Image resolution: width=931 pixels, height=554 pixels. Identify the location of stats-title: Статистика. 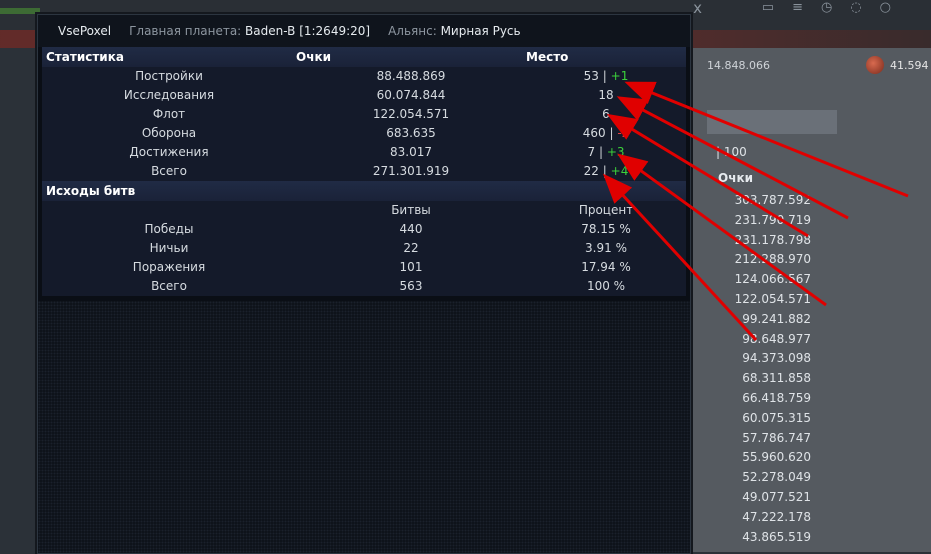
(85, 57).